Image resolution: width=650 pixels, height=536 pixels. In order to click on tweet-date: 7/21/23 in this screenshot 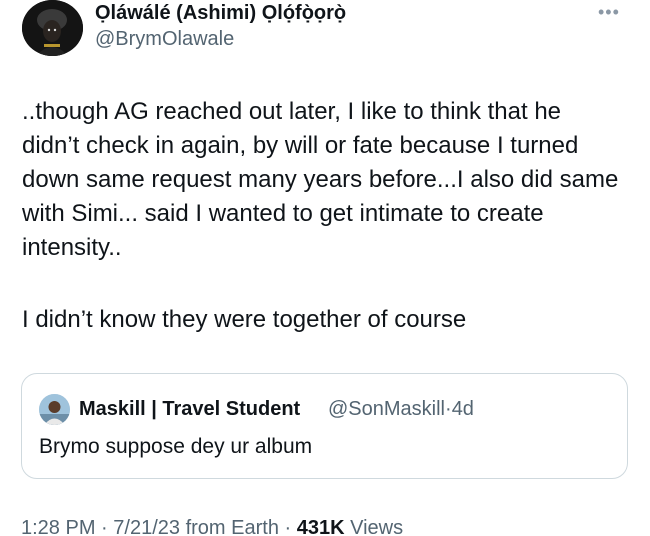, I will do `click(146, 526)`.